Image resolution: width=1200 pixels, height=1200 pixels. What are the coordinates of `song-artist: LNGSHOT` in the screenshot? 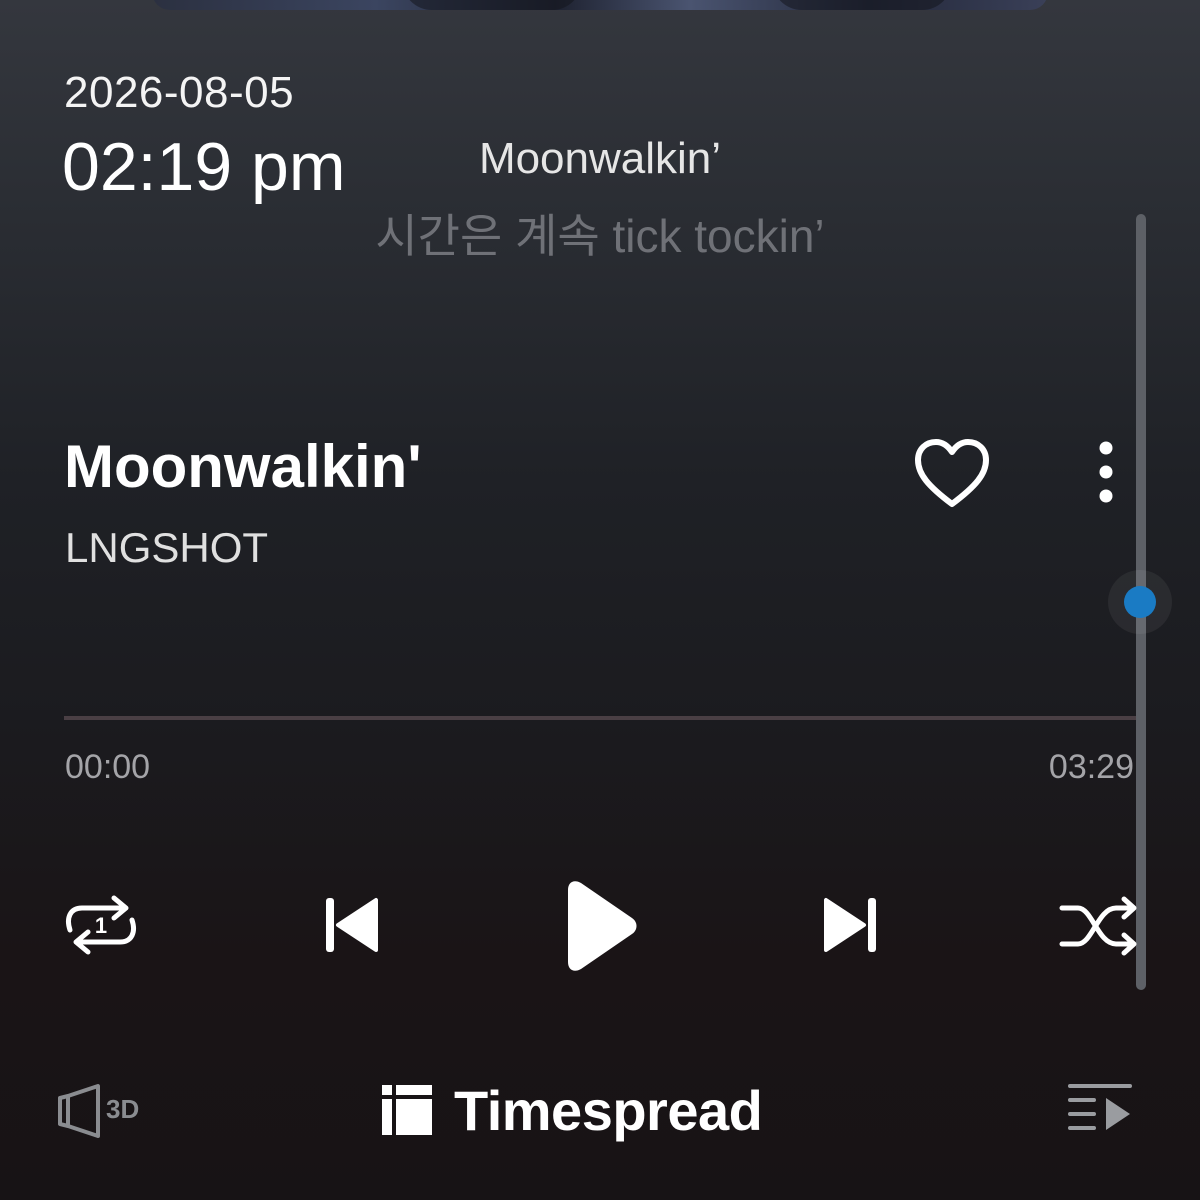 It's located at (166, 548).